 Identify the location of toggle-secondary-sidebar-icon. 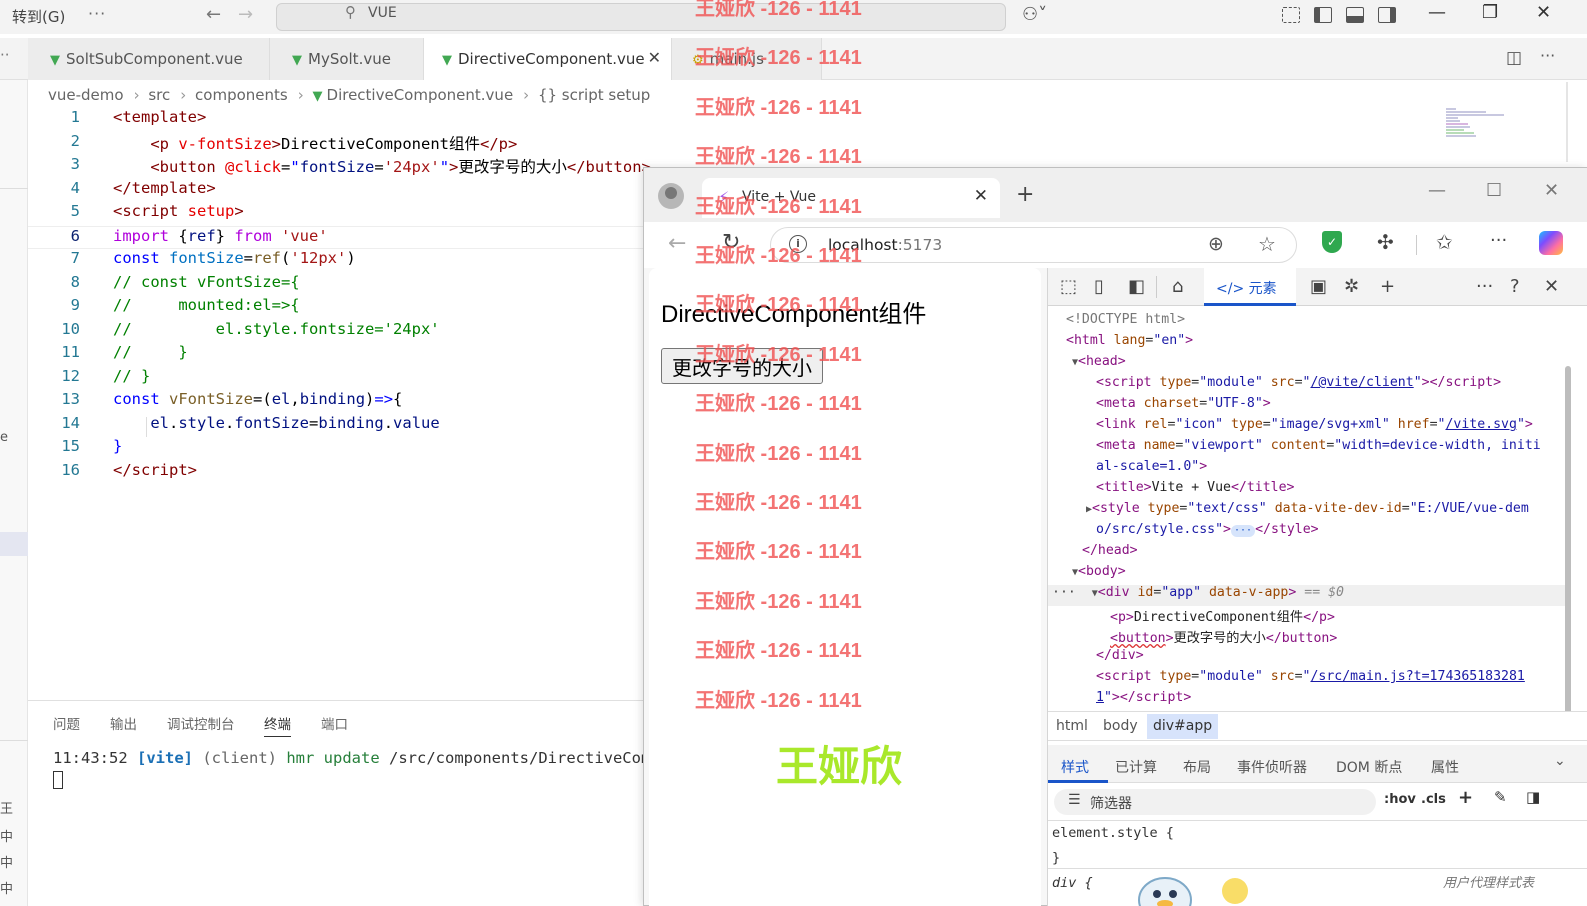
(1387, 15).